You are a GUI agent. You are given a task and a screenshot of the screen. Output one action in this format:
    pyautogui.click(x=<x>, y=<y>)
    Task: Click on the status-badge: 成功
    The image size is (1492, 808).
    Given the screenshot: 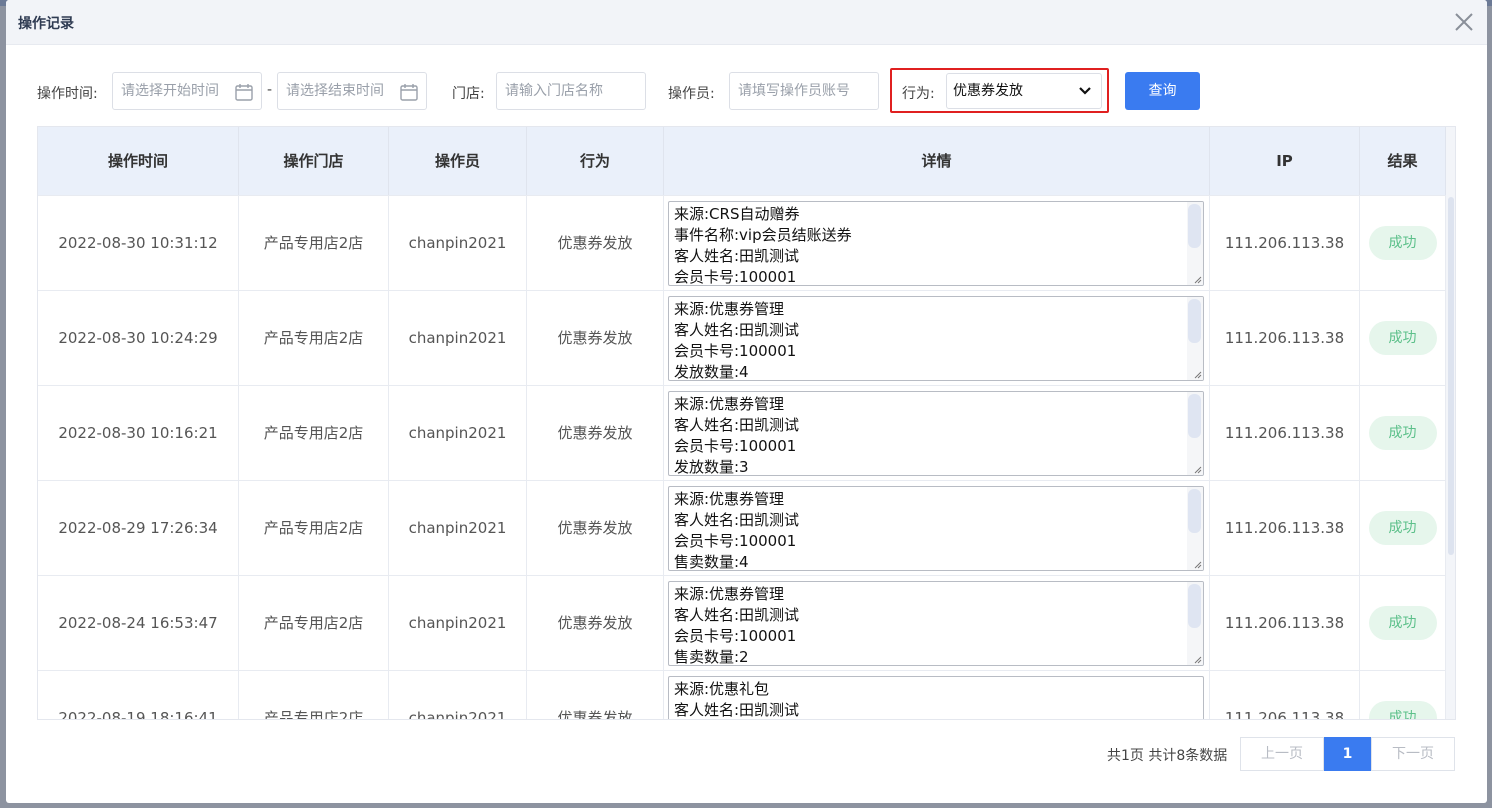 What is the action you would take?
    pyautogui.click(x=1402, y=528)
    